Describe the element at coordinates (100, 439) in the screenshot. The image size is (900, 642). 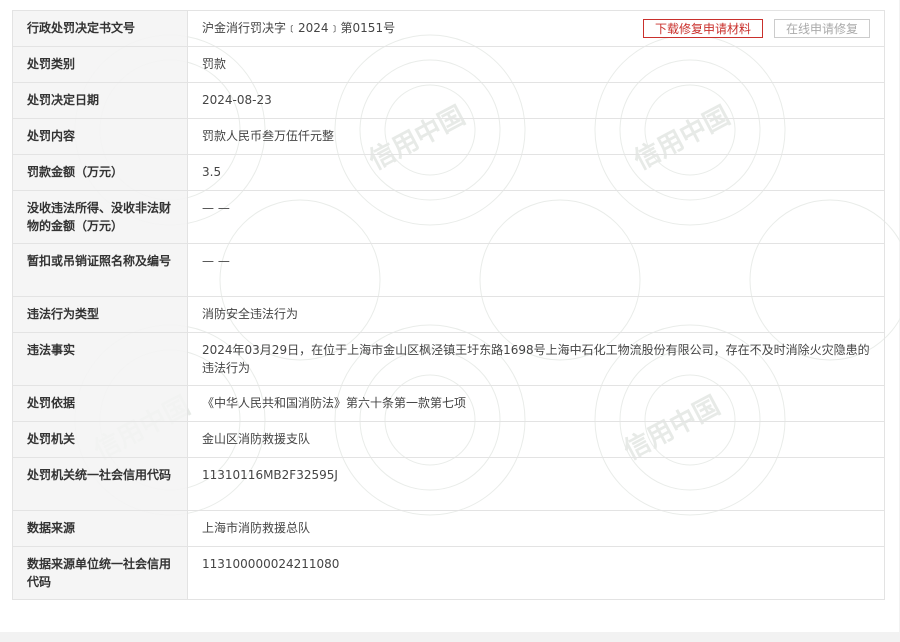
I see `row-label: 处罚机关` at that location.